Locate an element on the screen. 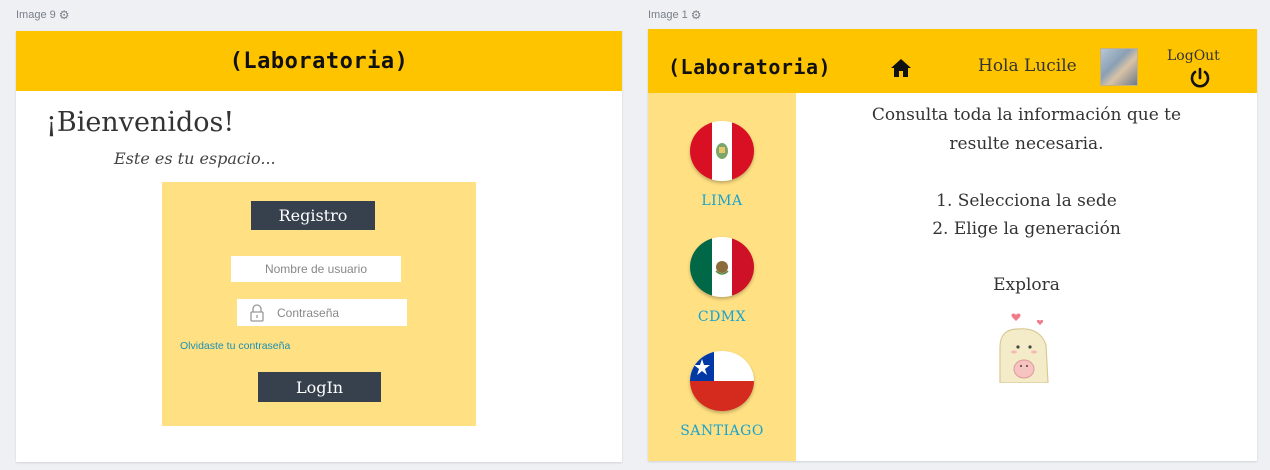 The height and width of the screenshot is (470, 1270). home-icon is located at coordinates (901, 68).